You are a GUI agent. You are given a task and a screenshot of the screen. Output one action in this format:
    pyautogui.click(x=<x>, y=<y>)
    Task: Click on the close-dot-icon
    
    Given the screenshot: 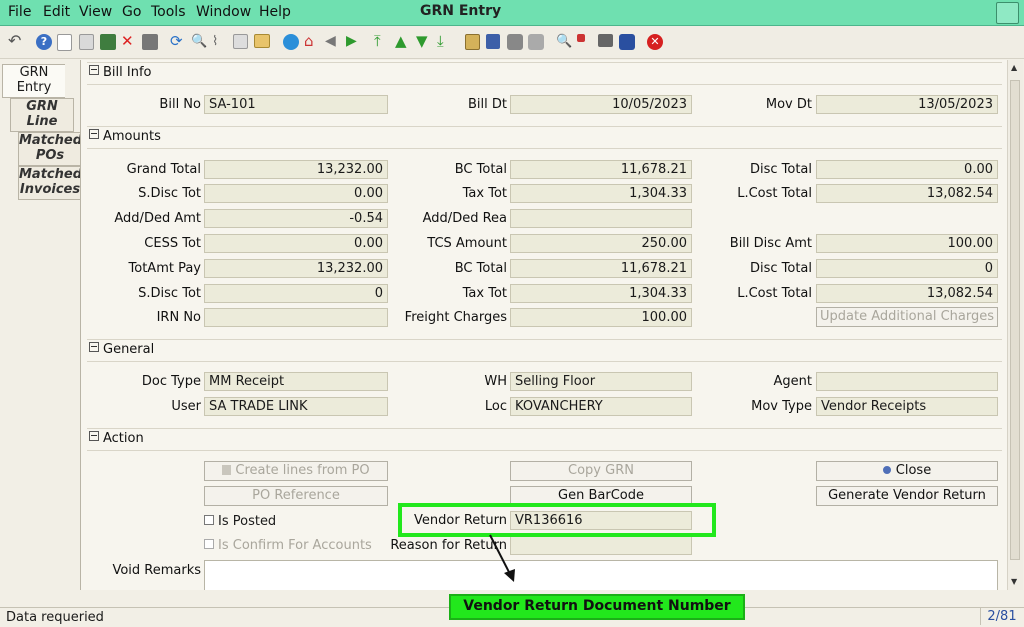 What is the action you would take?
    pyautogui.click(x=886, y=470)
    